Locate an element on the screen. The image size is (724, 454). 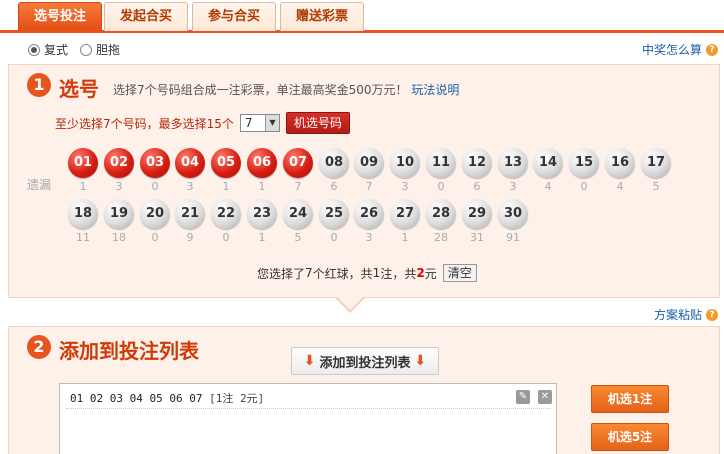
prize-calc-link: 中奖怎么算 ? is located at coordinates (680, 49).